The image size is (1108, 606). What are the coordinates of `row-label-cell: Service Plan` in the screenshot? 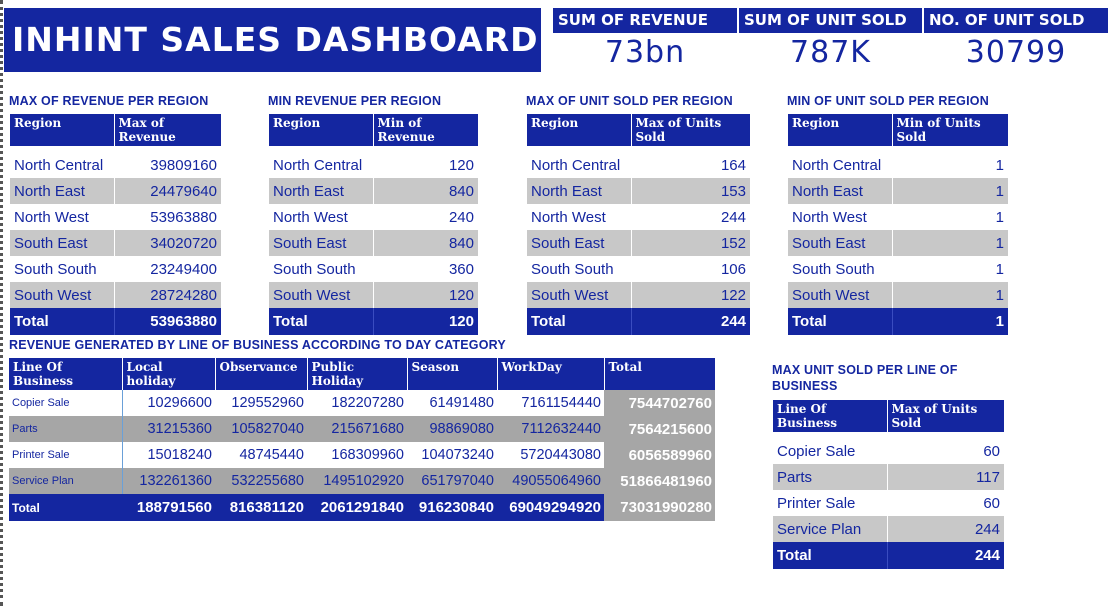 It's located at (65, 481).